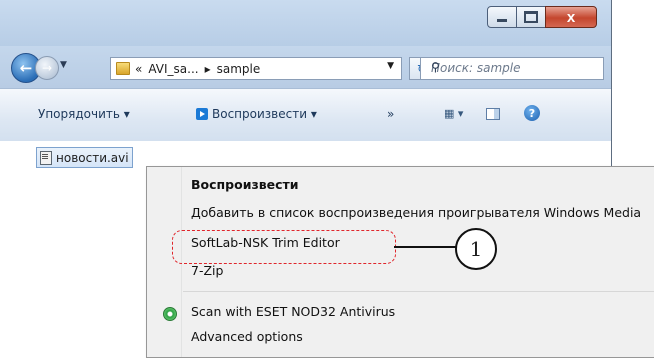 Image resolution: width=654 pixels, height=358 pixels. I want to click on minimize-icon, so click(502, 20).